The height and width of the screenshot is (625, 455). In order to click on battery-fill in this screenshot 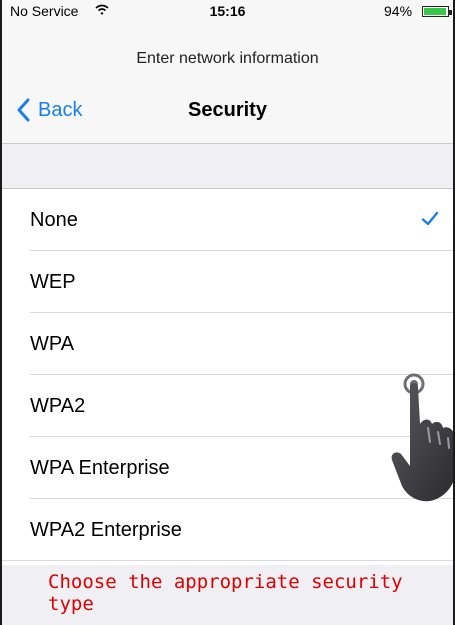, I will do `click(435, 11)`.